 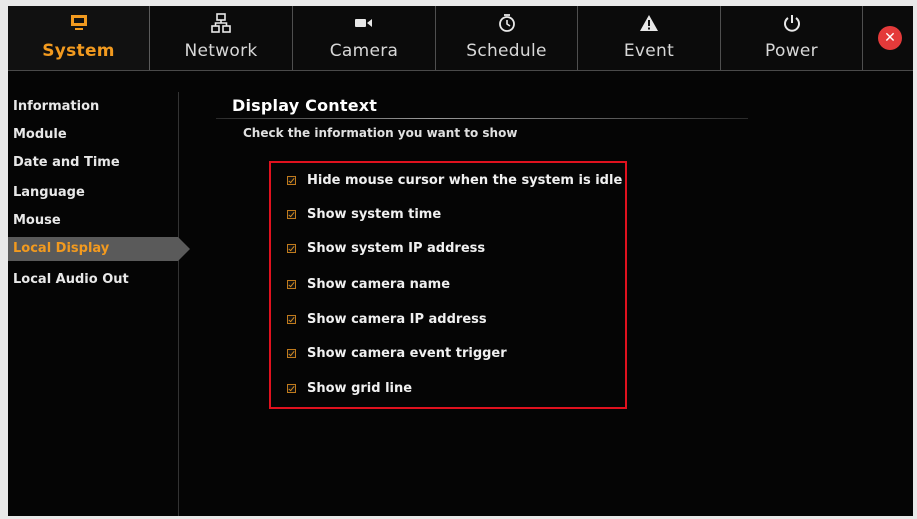 I want to click on tab-camera: Camera, so click(x=364, y=38).